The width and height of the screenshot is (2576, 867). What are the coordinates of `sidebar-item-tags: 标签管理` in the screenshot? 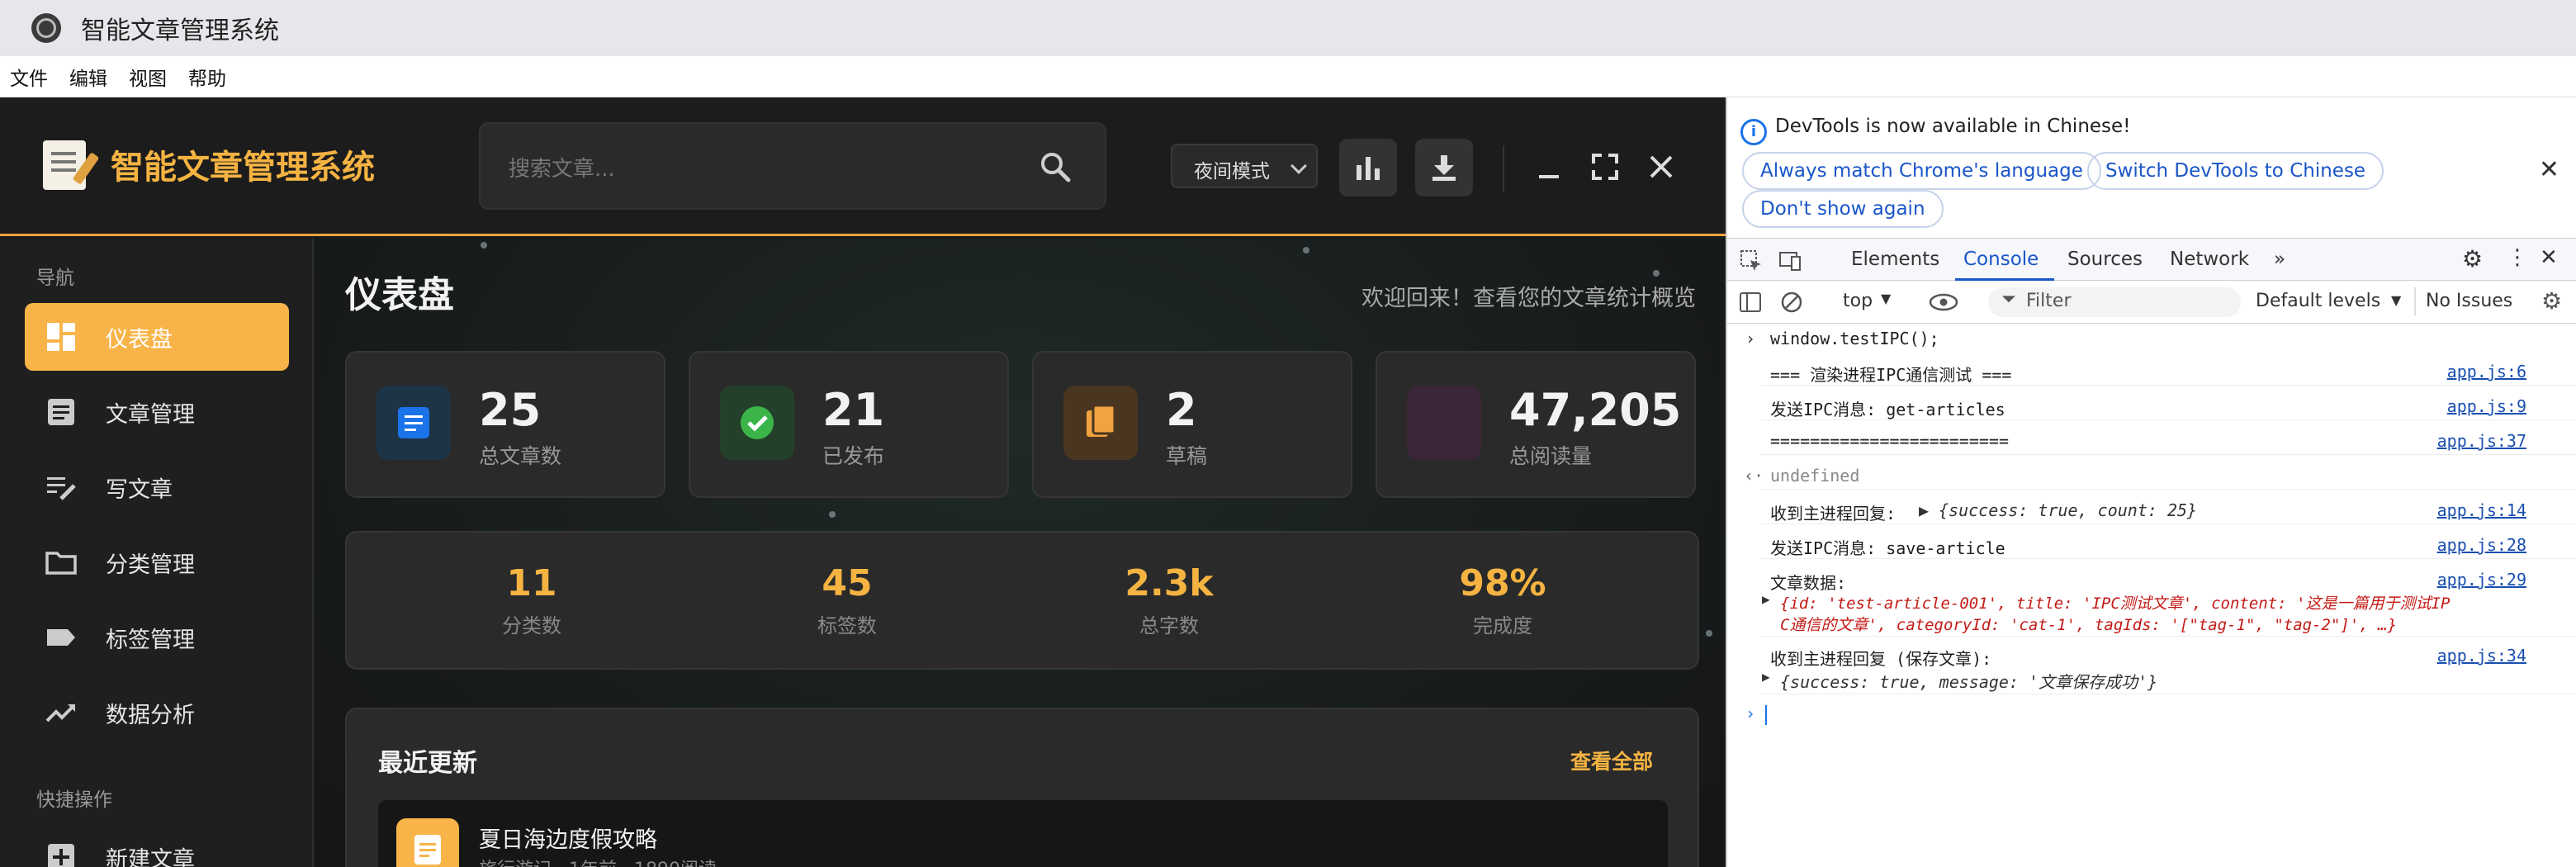 It's located at (157, 637).